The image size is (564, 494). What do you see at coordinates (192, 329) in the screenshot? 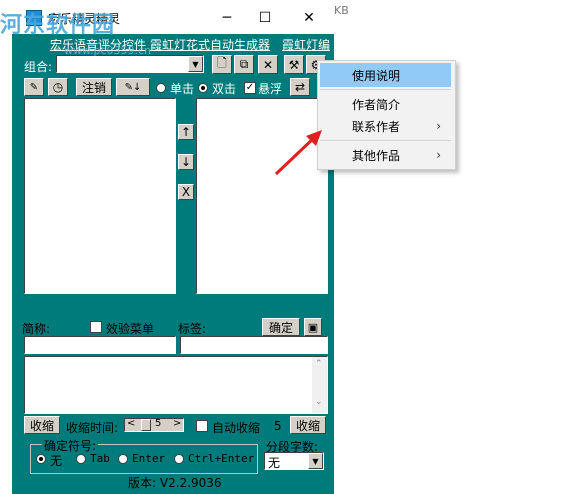
I see `tag-label: 标签:` at bounding box center [192, 329].